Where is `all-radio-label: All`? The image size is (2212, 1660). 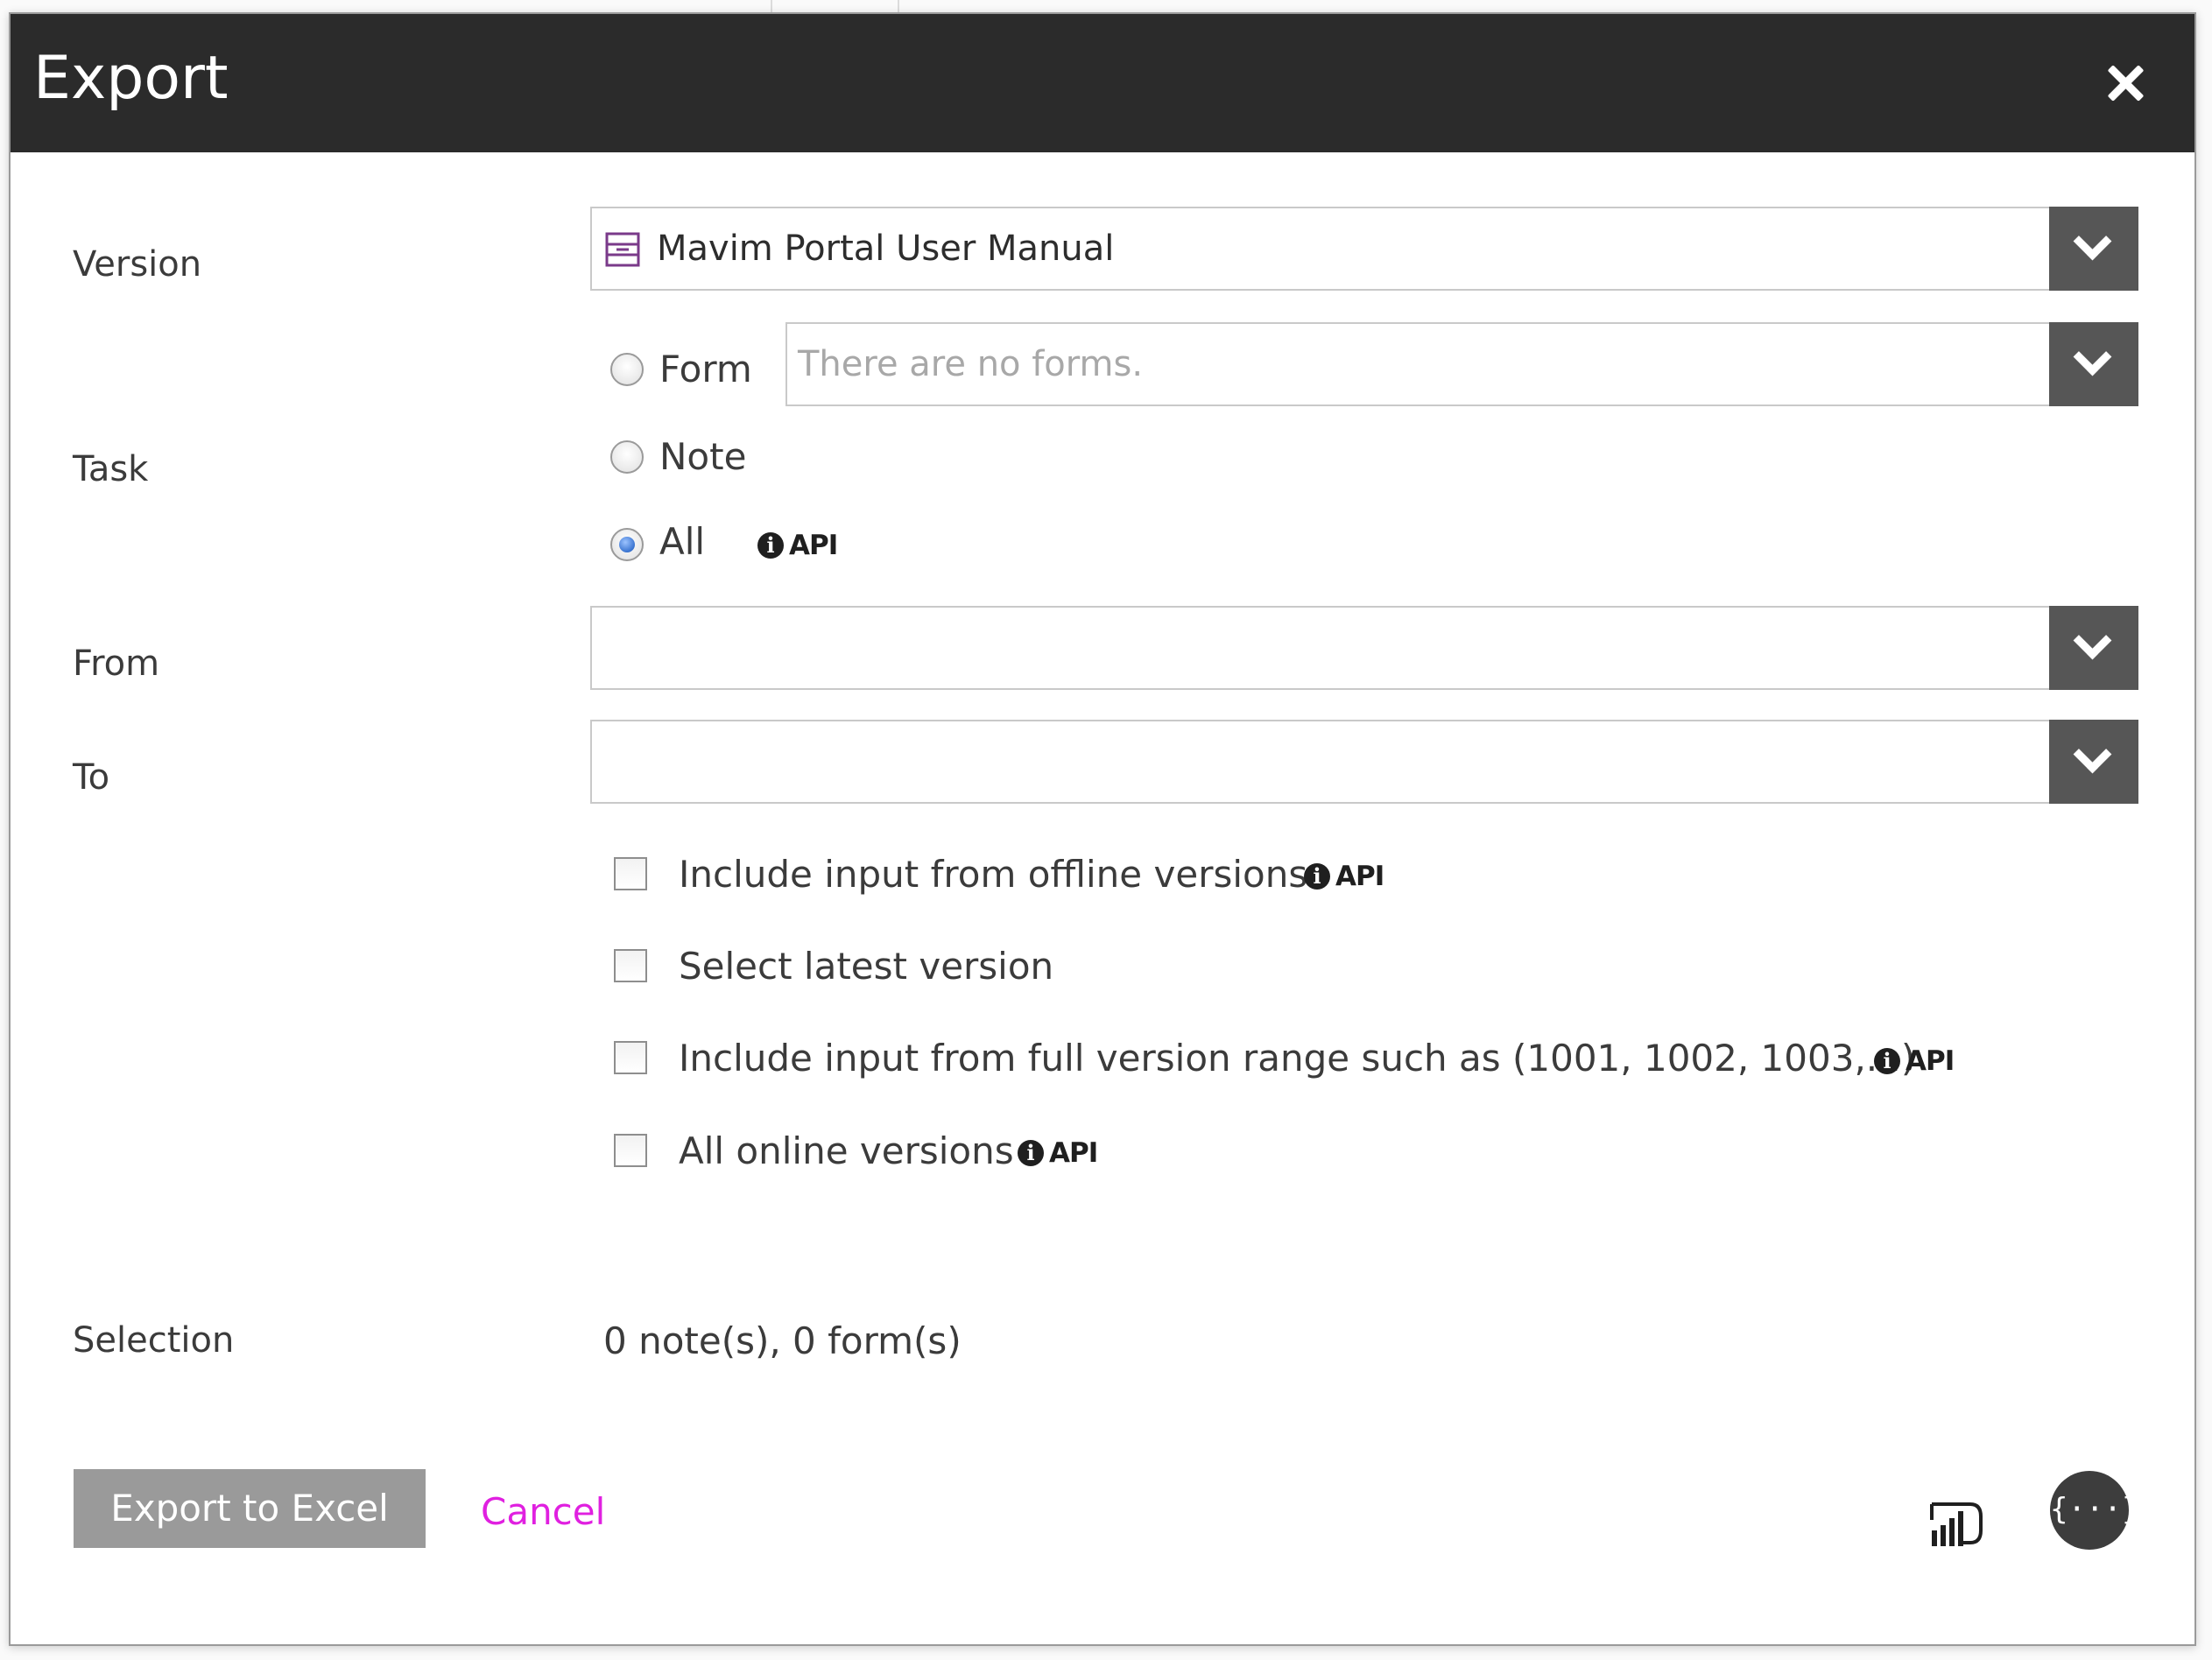
all-radio-label: All is located at coordinates (682, 541).